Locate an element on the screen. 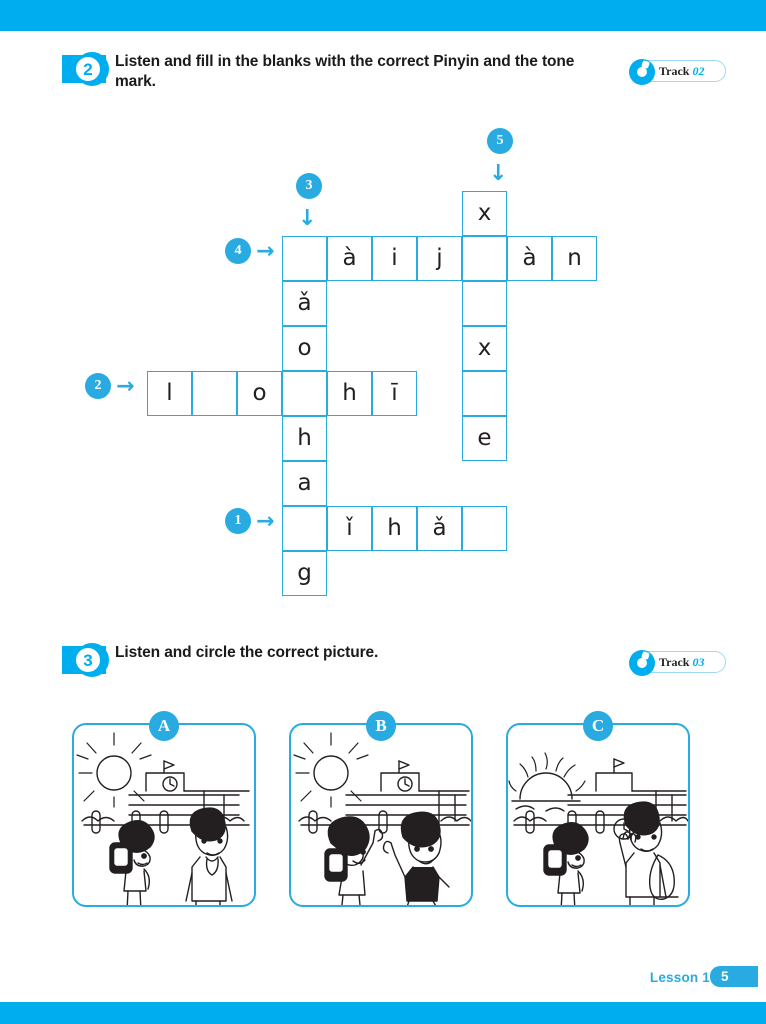 This screenshot has height=1024, width=766. clue-arrow-across-2: → is located at coordinates (125, 386).